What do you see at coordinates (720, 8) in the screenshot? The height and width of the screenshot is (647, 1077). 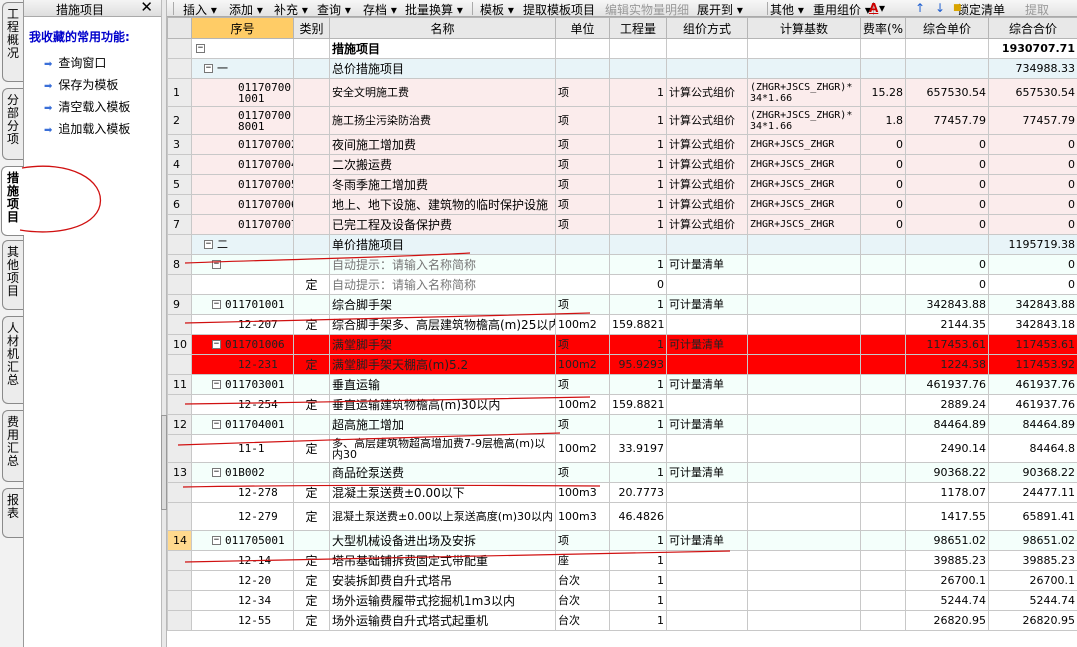 I see `expand-to-menu: 展开到 ▾` at bounding box center [720, 8].